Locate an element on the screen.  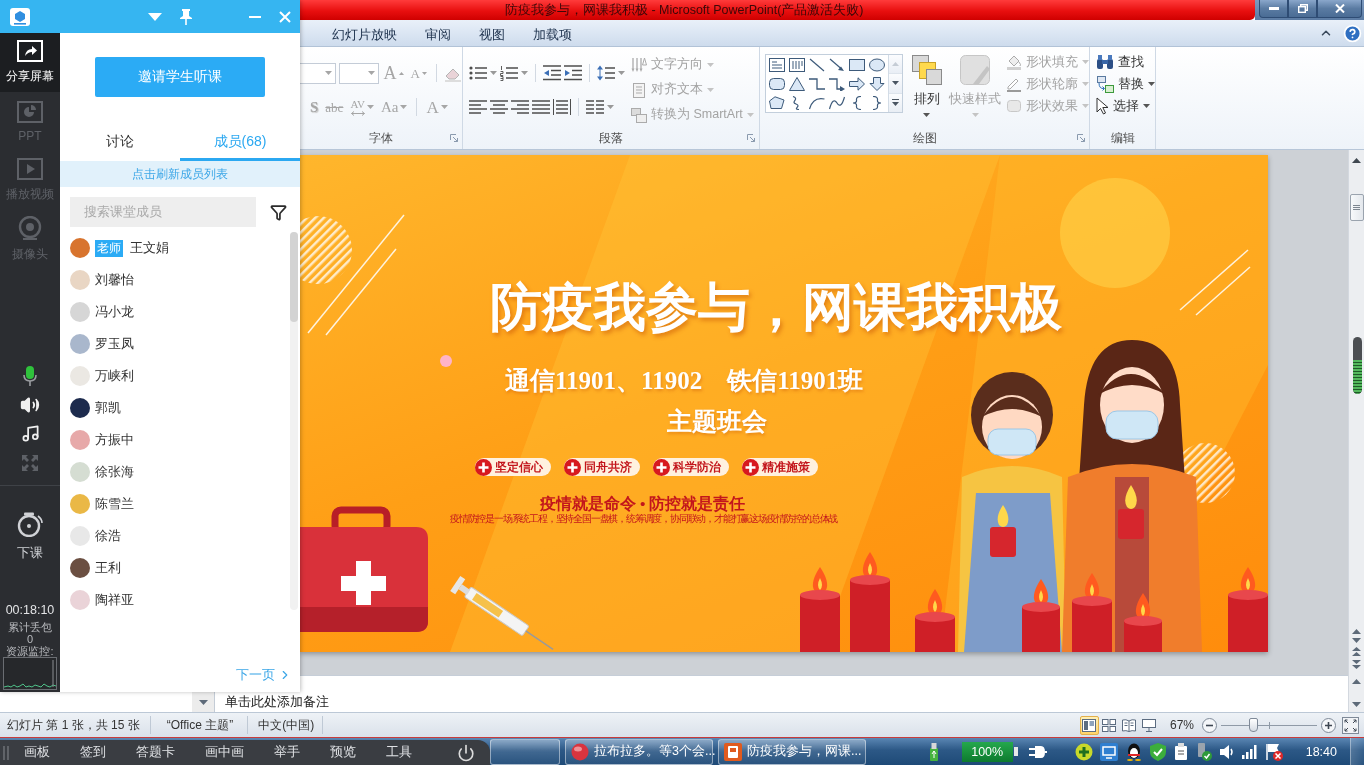
text-box-shape-icon is located at coordinates (777, 64).